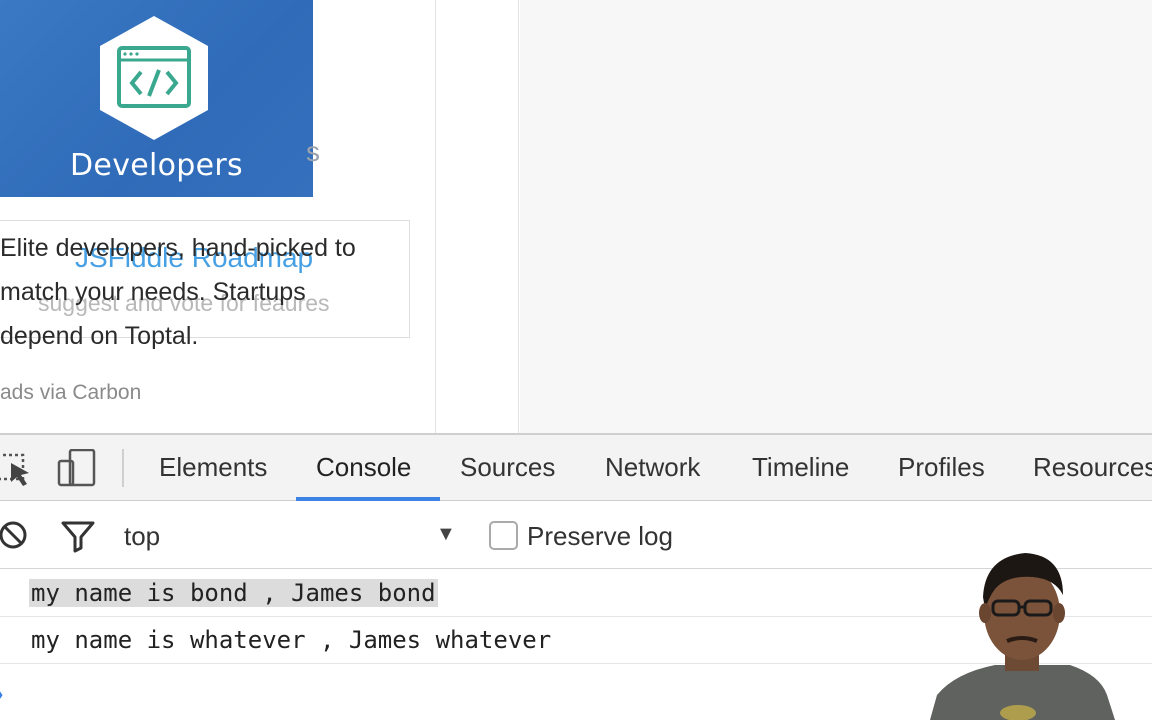 The image size is (1152, 720). Describe the element at coordinates (1092, 467) in the screenshot. I see `tab-resources: Resources` at that location.